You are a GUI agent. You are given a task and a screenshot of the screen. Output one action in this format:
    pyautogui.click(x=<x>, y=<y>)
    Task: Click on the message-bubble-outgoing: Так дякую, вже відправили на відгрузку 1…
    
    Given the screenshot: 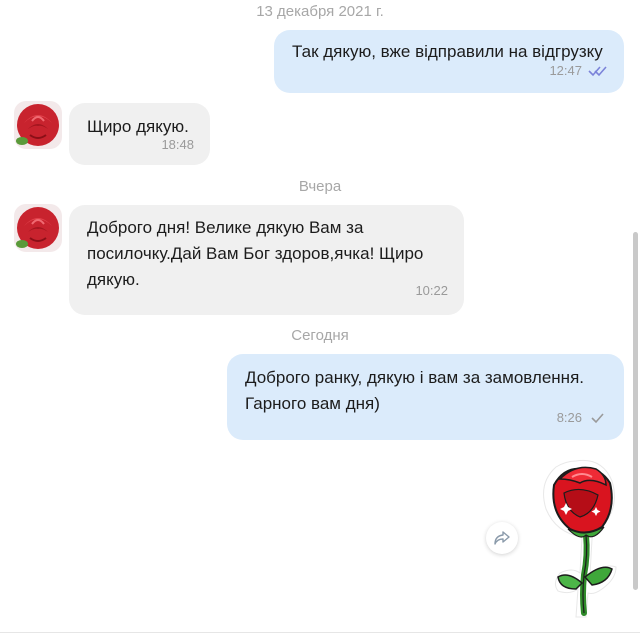 What is the action you would take?
    pyautogui.click(x=449, y=61)
    